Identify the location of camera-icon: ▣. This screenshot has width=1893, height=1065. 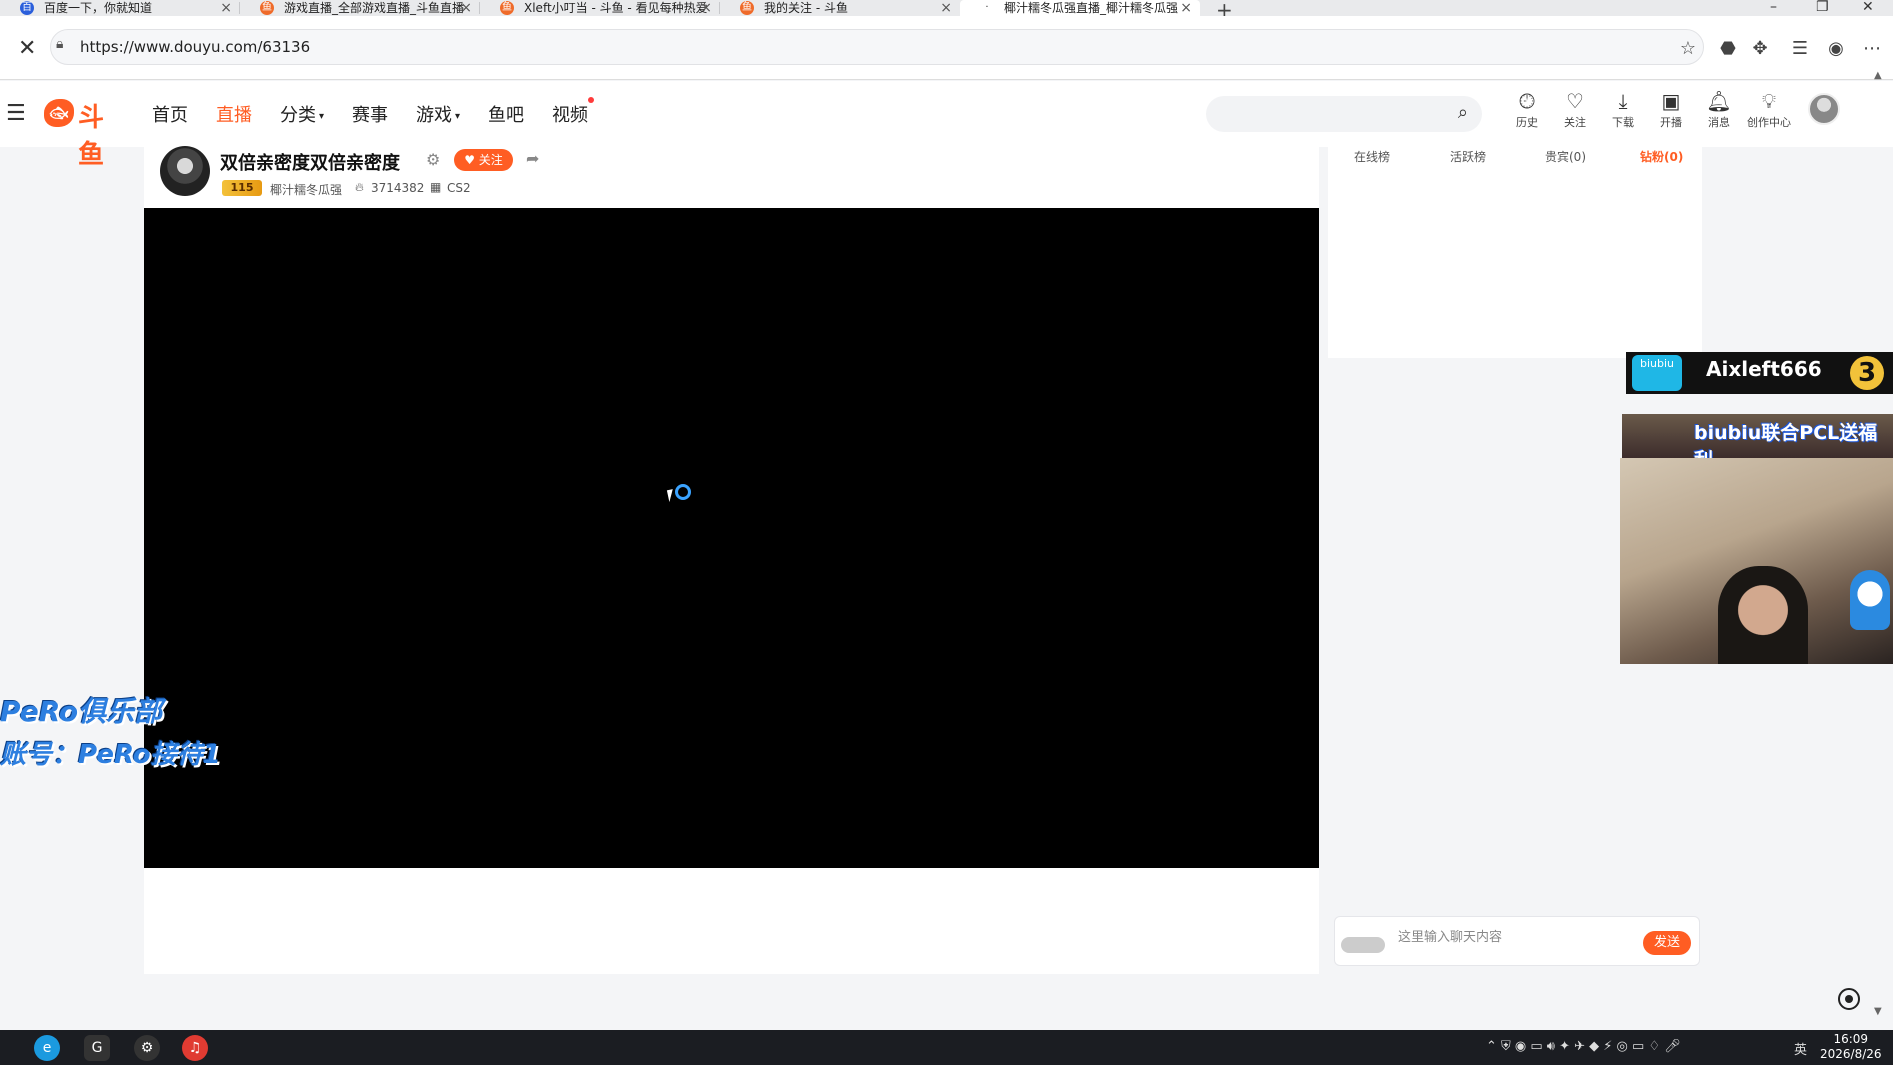
(1671, 101).